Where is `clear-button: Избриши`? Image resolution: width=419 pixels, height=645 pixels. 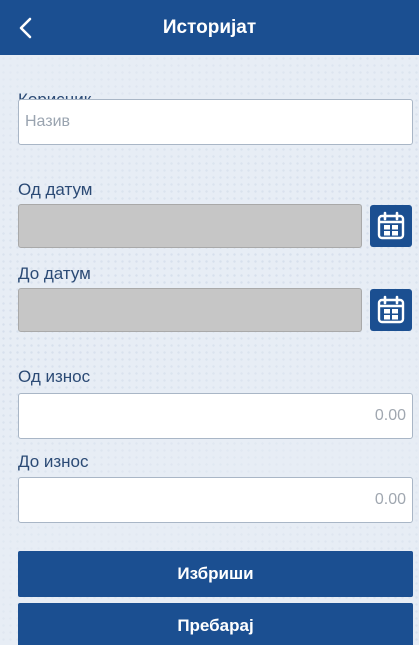 clear-button: Избриши is located at coordinates (215, 574).